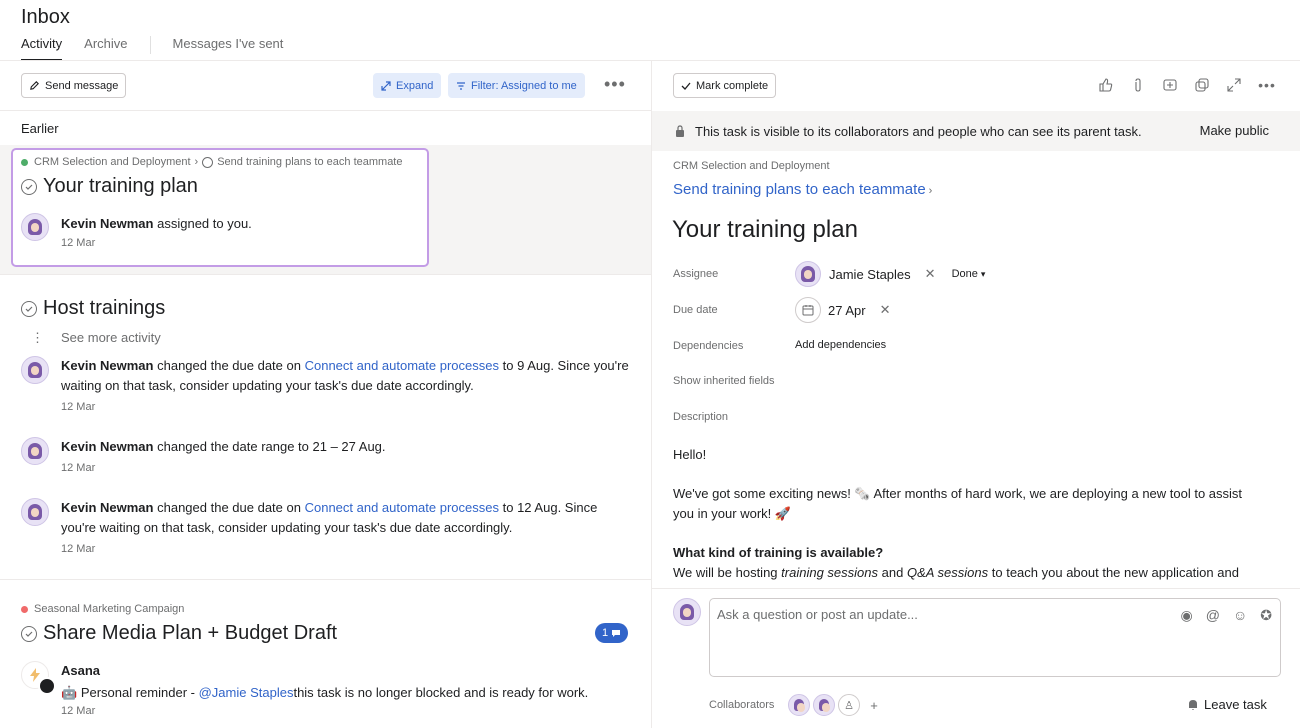 The image size is (1300, 728). Describe the element at coordinates (1193, 705) in the screenshot. I see `bell-icon` at that location.